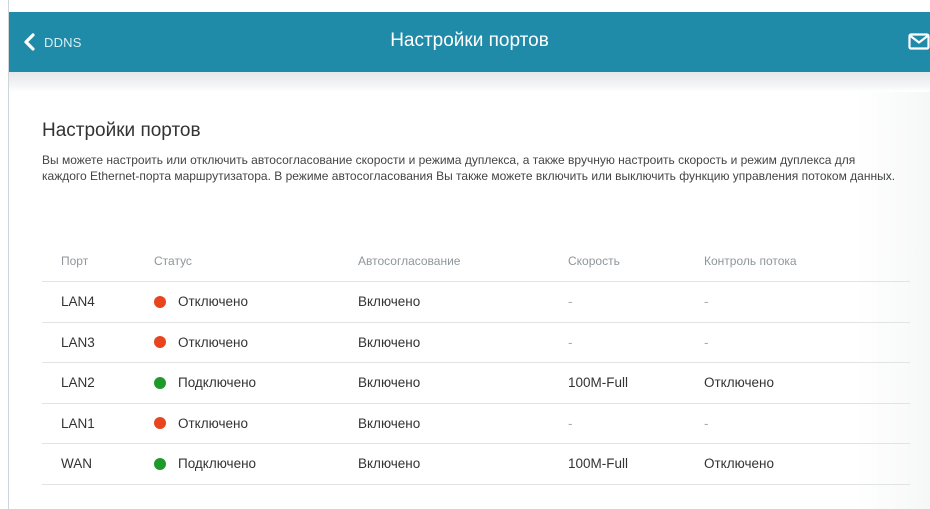 The image size is (930, 509). I want to click on port-name: LAN2, so click(78, 382).